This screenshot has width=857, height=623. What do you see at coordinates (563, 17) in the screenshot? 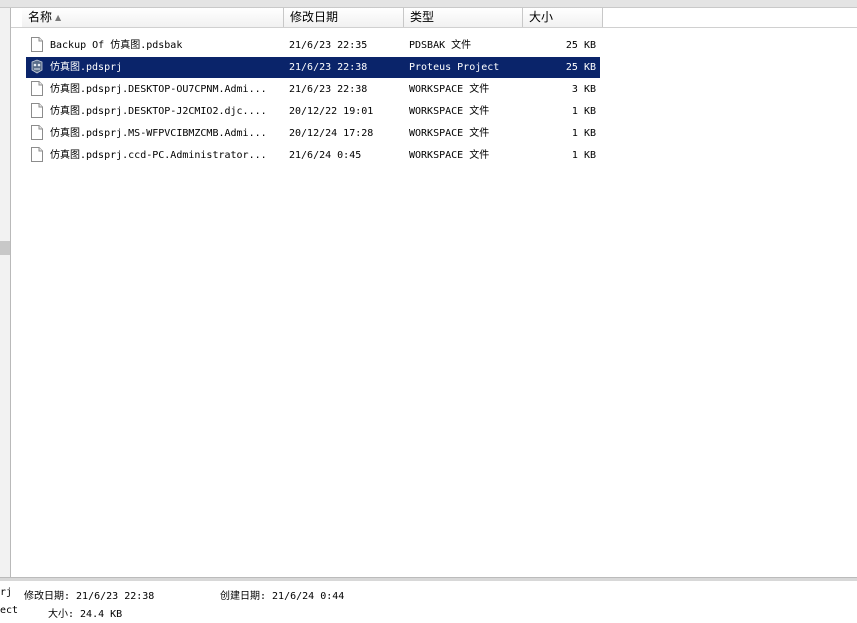
I see `column-header-size: 大小` at bounding box center [563, 17].